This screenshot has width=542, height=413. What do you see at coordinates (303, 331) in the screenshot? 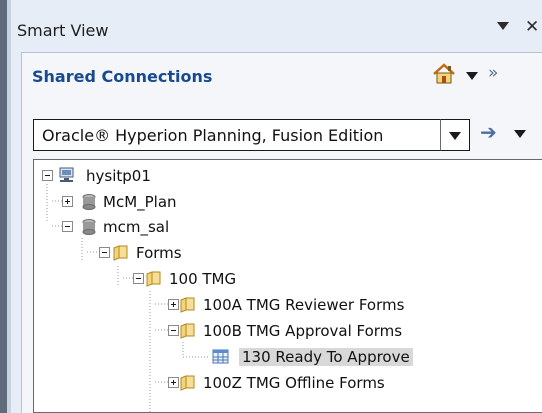
I see `tree-node-label: 100B TMG Approval Forms` at bounding box center [303, 331].